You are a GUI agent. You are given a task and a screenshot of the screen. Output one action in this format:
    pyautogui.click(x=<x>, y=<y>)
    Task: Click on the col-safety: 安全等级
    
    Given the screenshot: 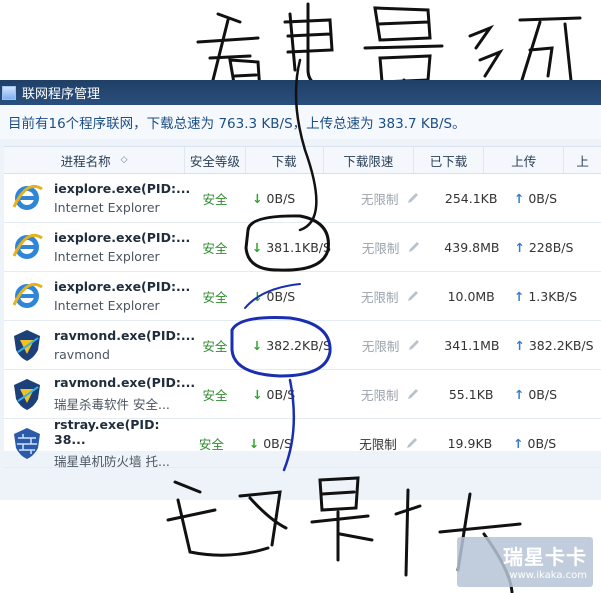 What is the action you would take?
    pyautogui.click(x=215, y=160)
    